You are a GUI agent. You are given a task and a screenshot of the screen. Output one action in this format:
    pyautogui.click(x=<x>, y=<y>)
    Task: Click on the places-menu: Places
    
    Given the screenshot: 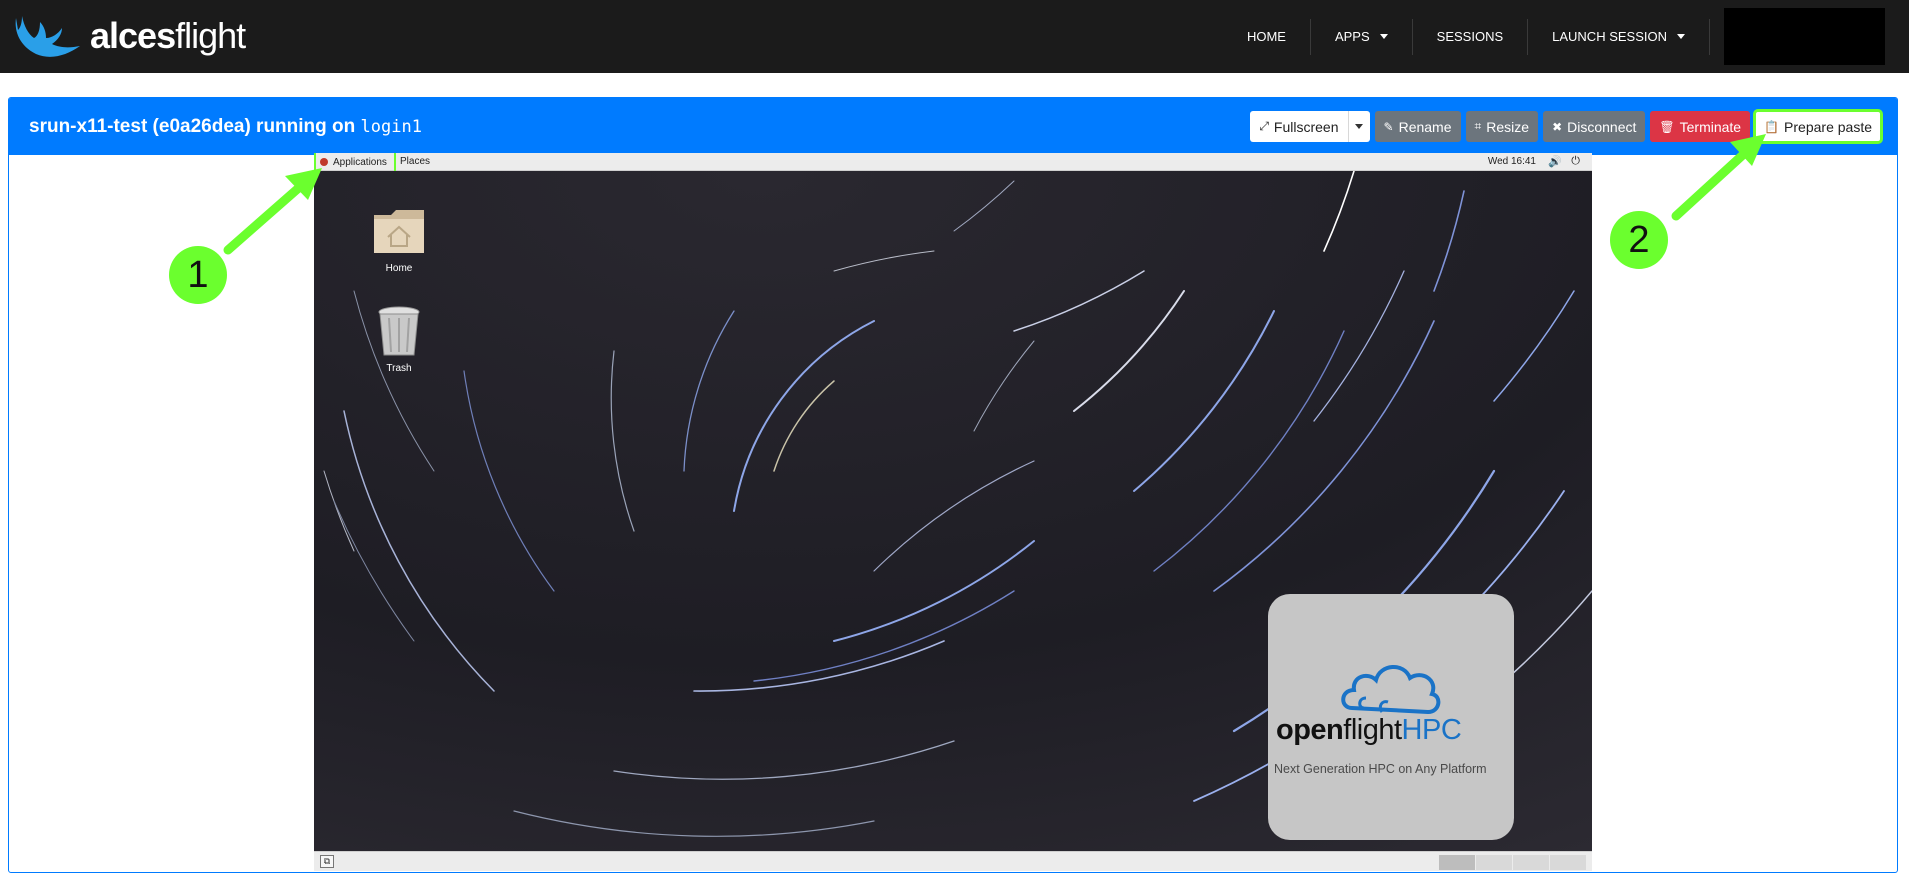 What is the action you would take?
    pyautogui.click(x=415, y=161)
    